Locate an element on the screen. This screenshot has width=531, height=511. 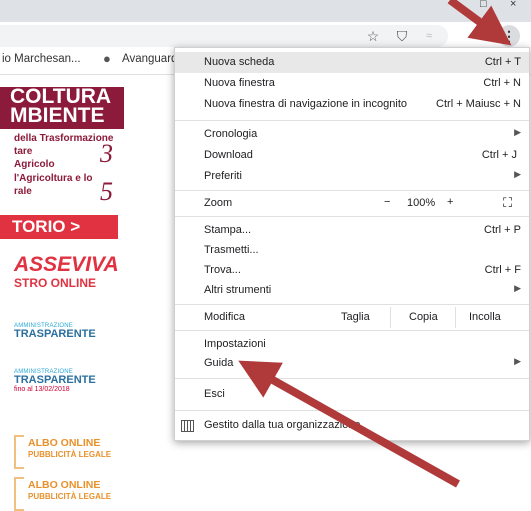
menu-item-zoom: Zoom − 100% + ⛶ is located at coordinates (352, 203).